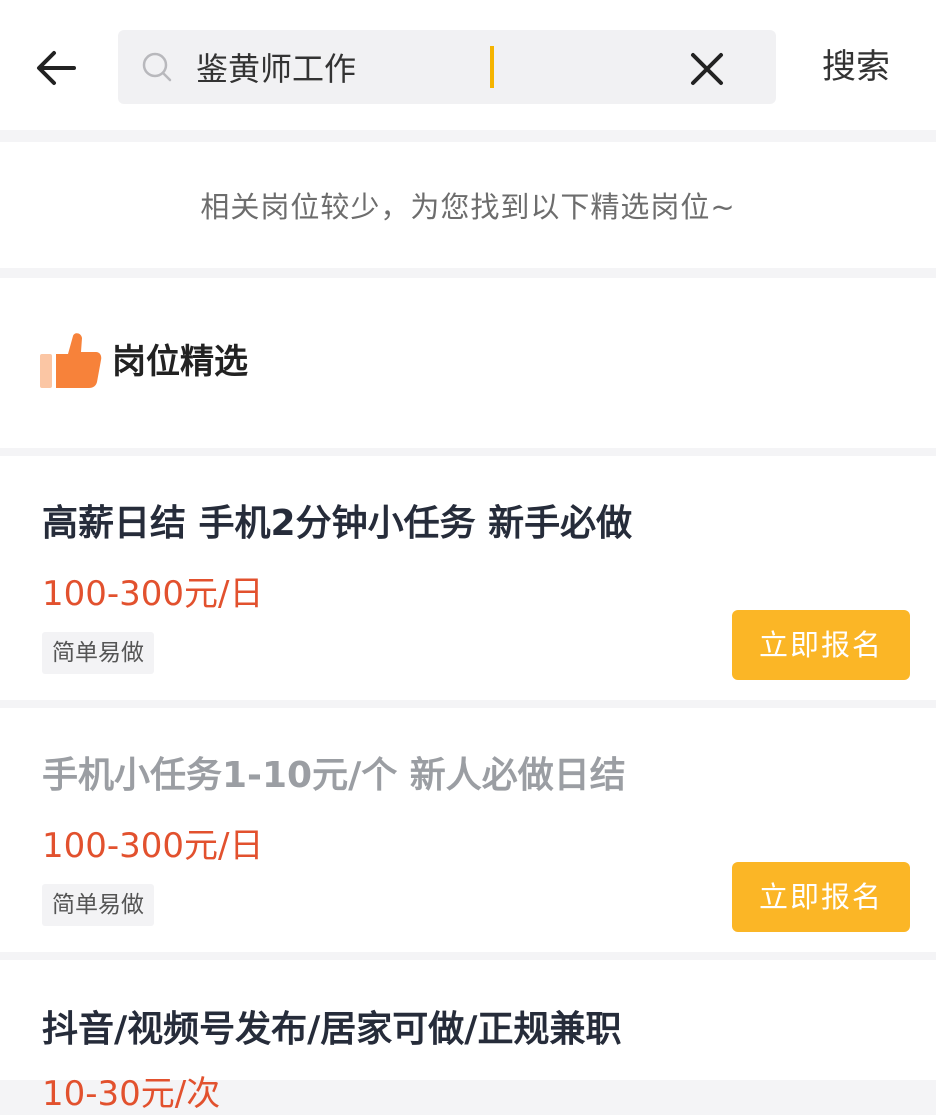 This screenshot has width=936, height=1115. What do you see at coordinates (856, 67) in the screenshot?
I see `search-button: 搜索` at bounding box center [856, 67].